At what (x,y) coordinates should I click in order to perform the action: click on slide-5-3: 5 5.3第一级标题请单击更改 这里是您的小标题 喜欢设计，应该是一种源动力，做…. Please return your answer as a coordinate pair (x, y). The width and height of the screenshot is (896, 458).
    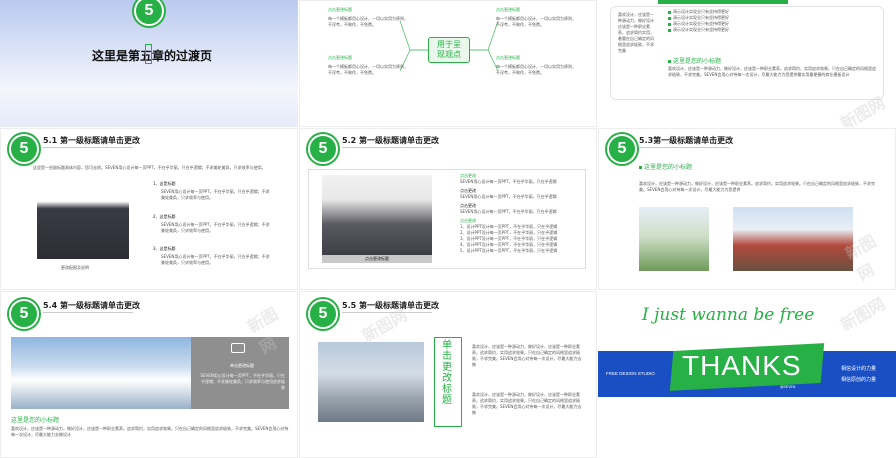
    Looking at the image, I should click on (747, 209).